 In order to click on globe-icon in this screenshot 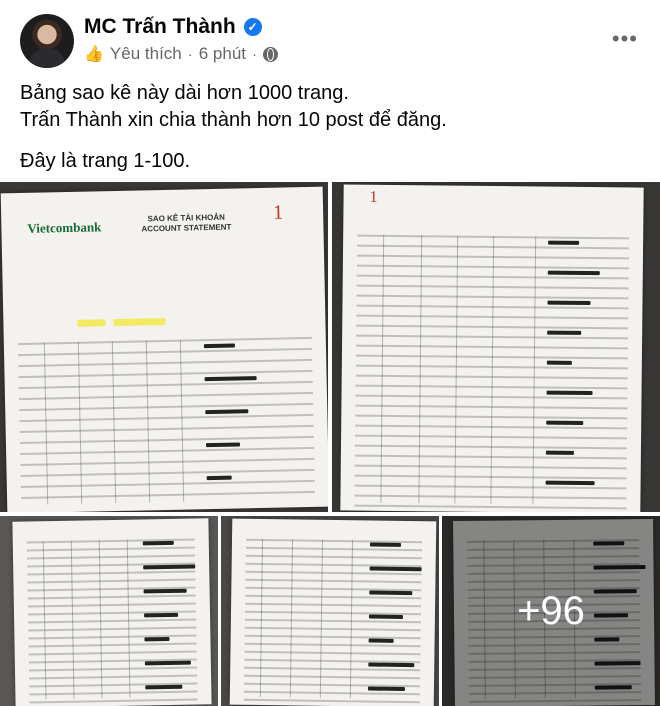, I will do `click(271, 54)`.